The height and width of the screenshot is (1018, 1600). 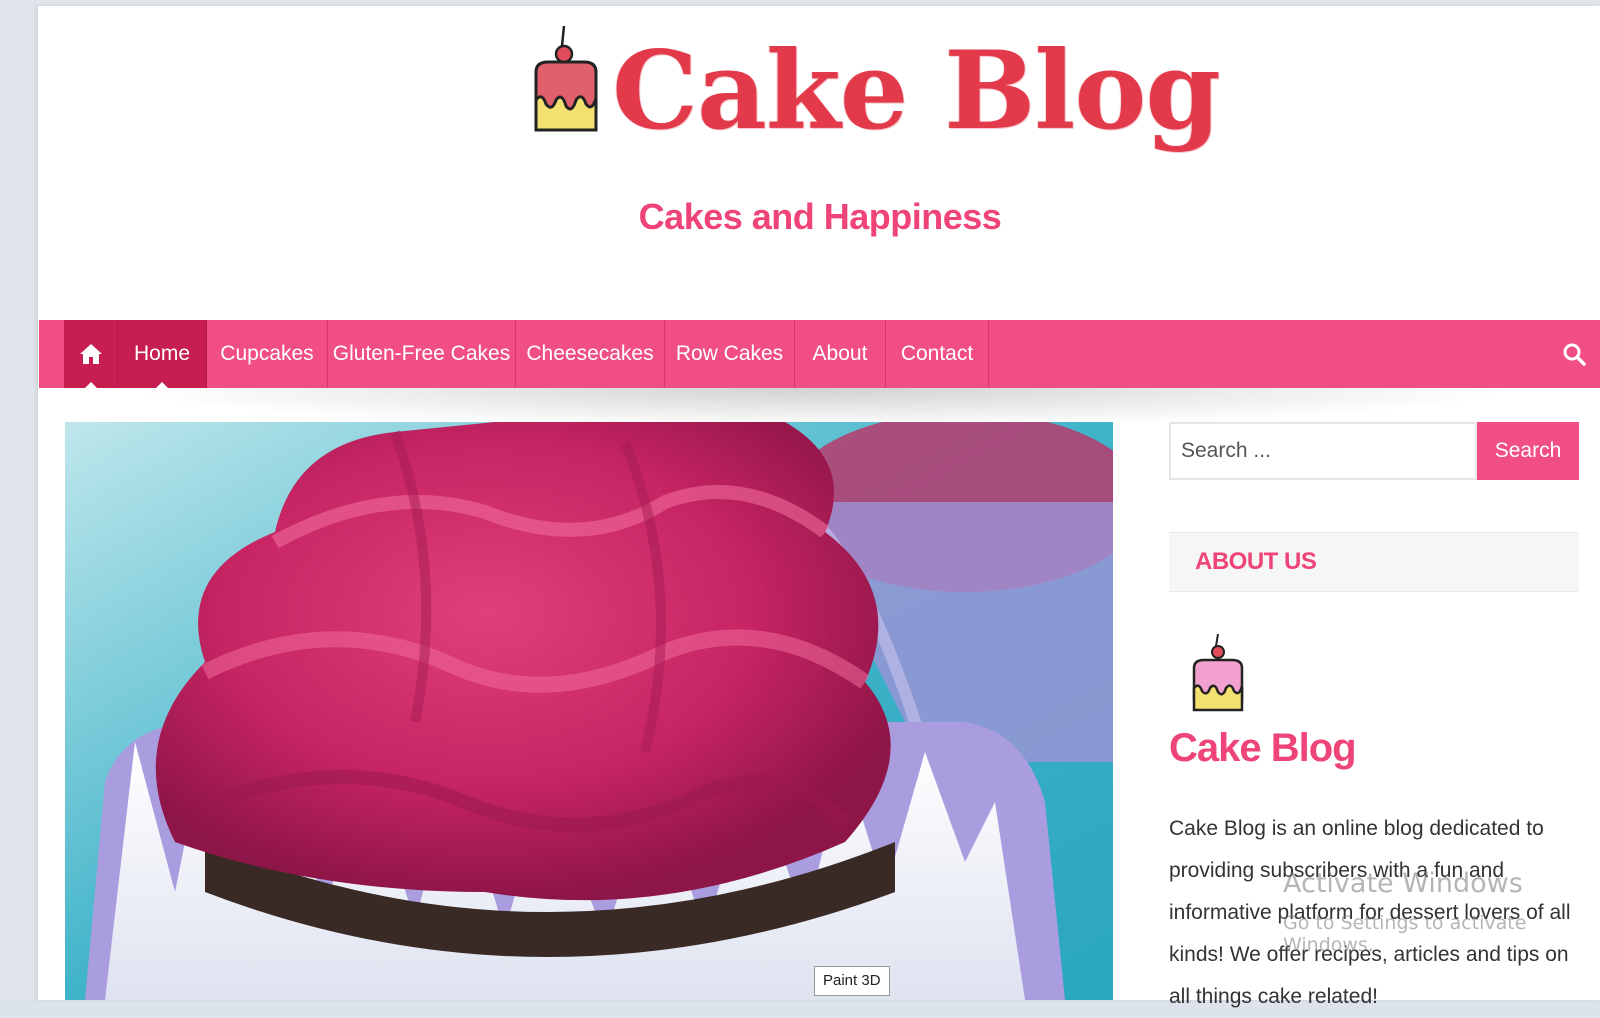 I want to click on activate-windows-subtext: Go to Settings to activate Windows., so click(x=1405, y=934).